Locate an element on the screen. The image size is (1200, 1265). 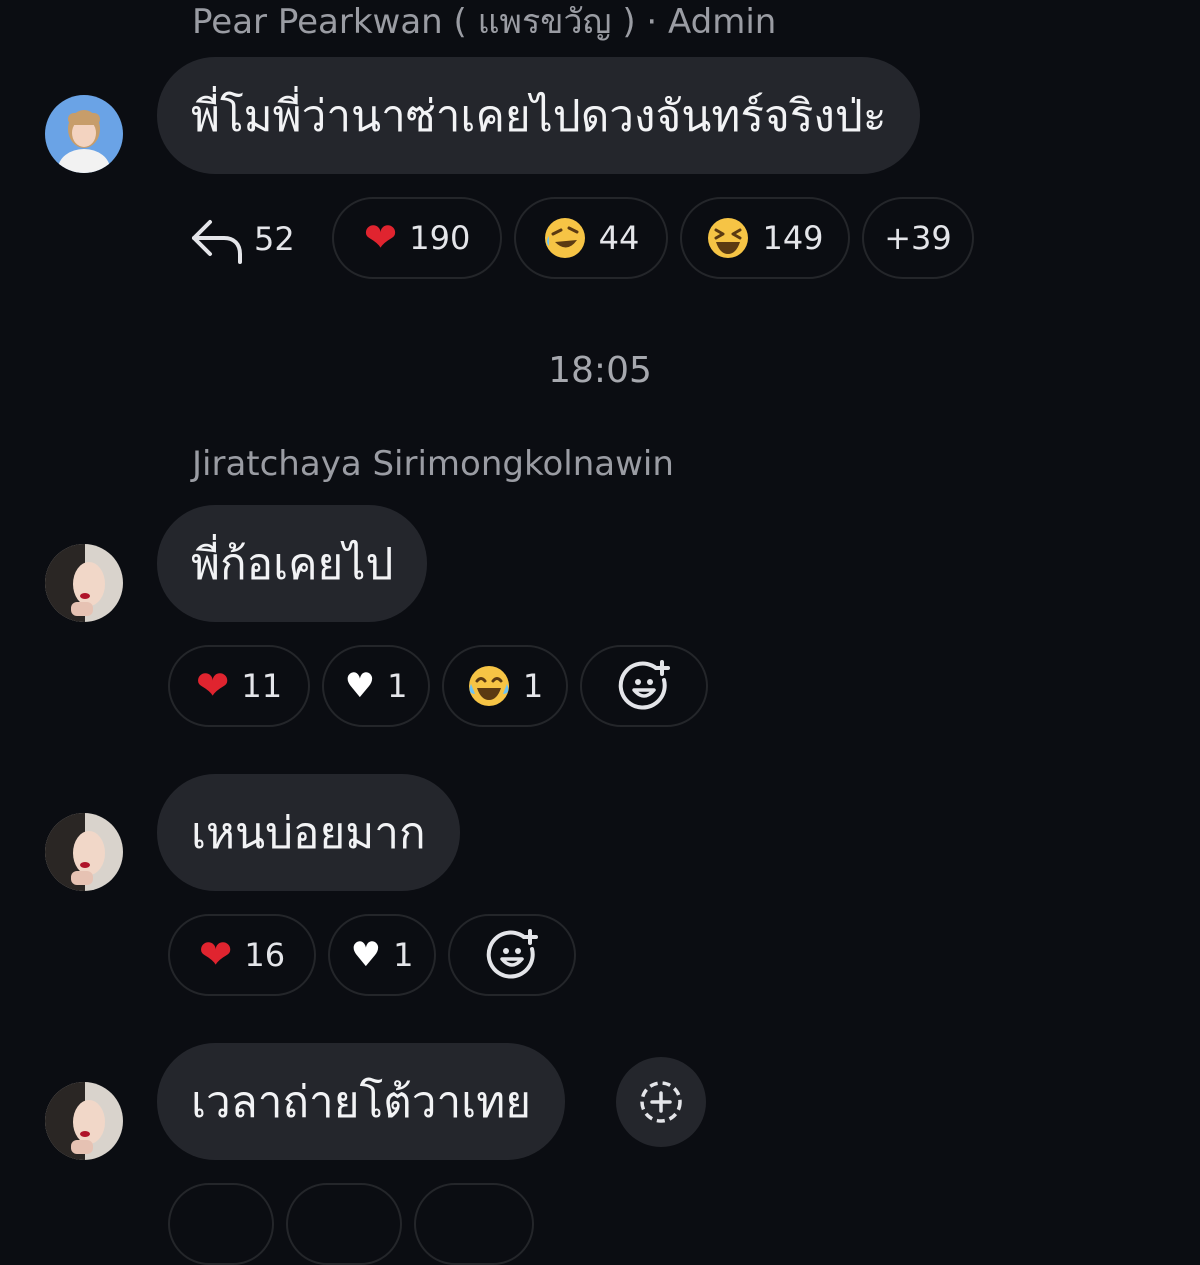
reply-arrow-icon is located at coordinates (217, 242).